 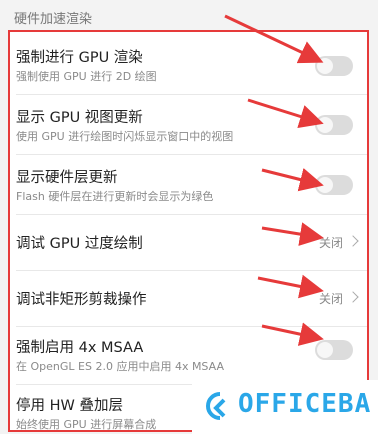 I want to click on watermark-text: OFFICEBA, so click(x=305, y=404).